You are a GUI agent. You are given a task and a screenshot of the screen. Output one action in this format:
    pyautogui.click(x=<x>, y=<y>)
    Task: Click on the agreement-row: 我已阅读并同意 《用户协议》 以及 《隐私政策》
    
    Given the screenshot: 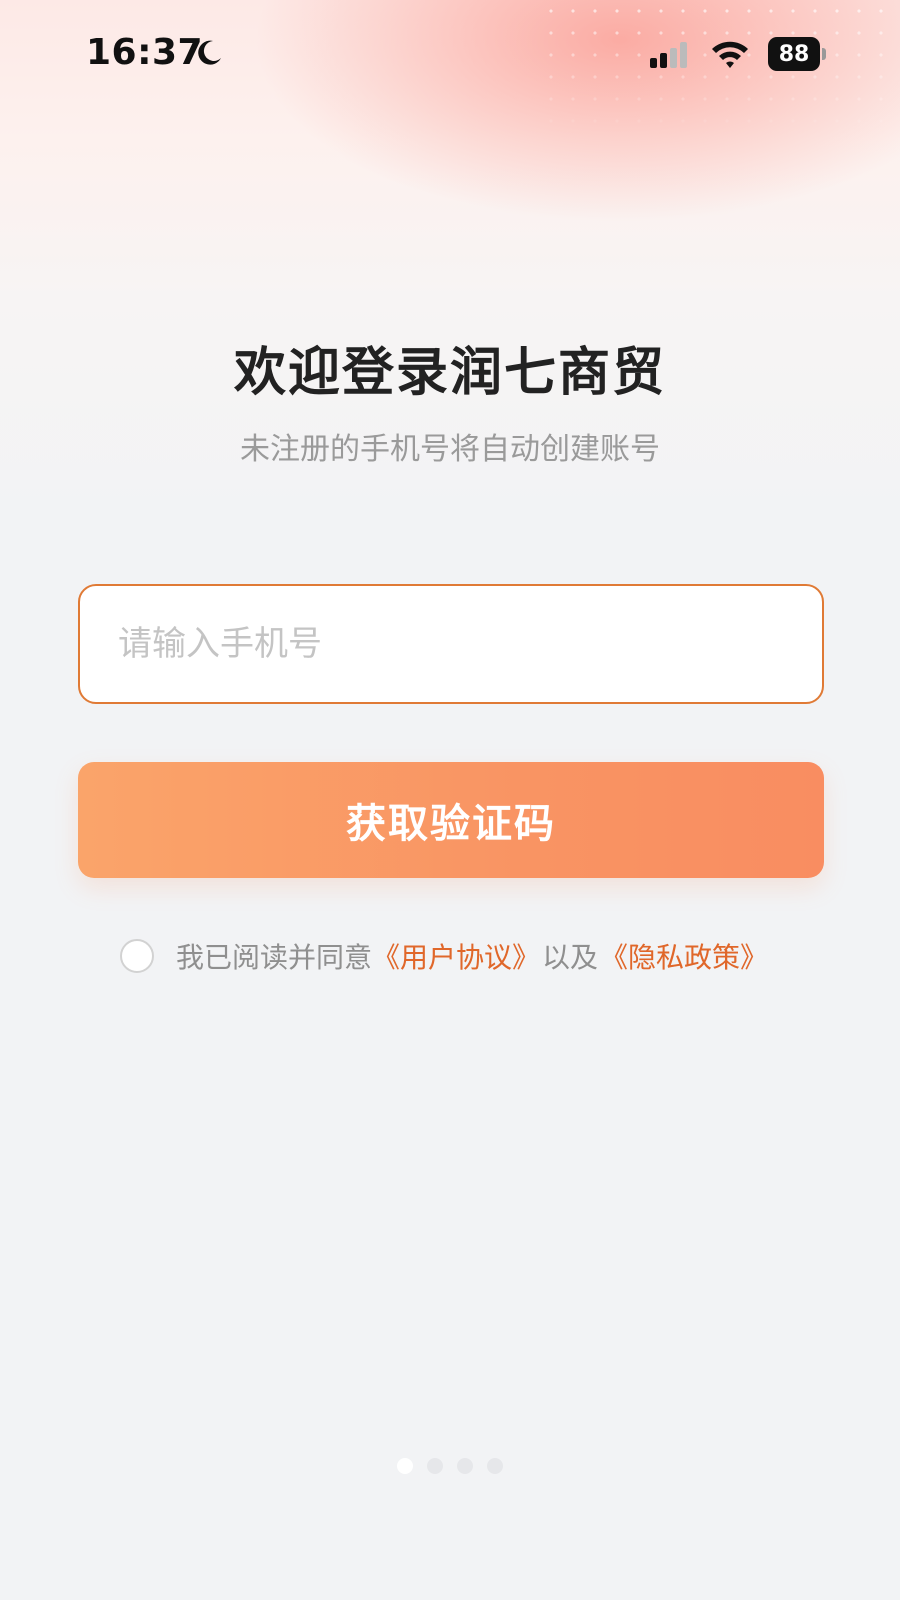 What is the action you would take?
    pyautogui.click(x=444, y=956)
    